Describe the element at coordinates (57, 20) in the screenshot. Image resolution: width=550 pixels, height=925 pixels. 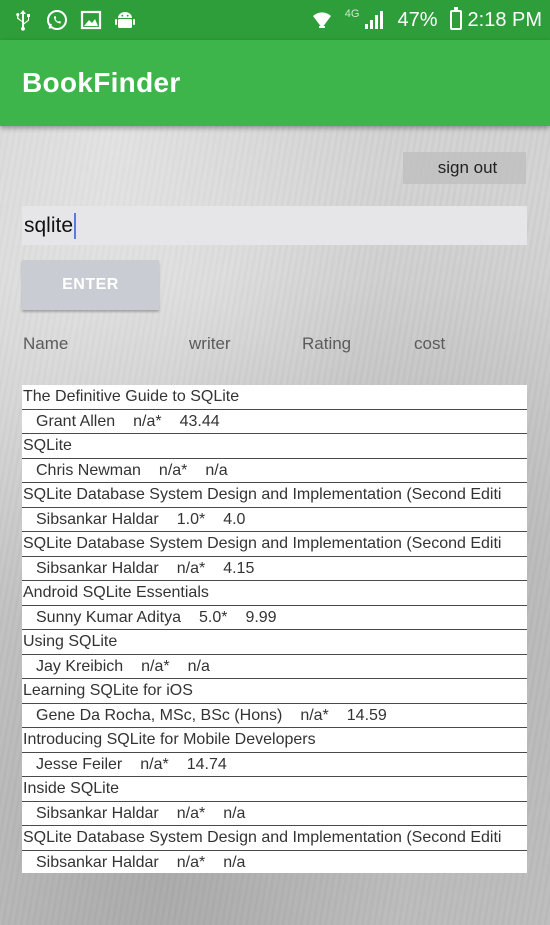
I see `whatsapp-icon` at that location.